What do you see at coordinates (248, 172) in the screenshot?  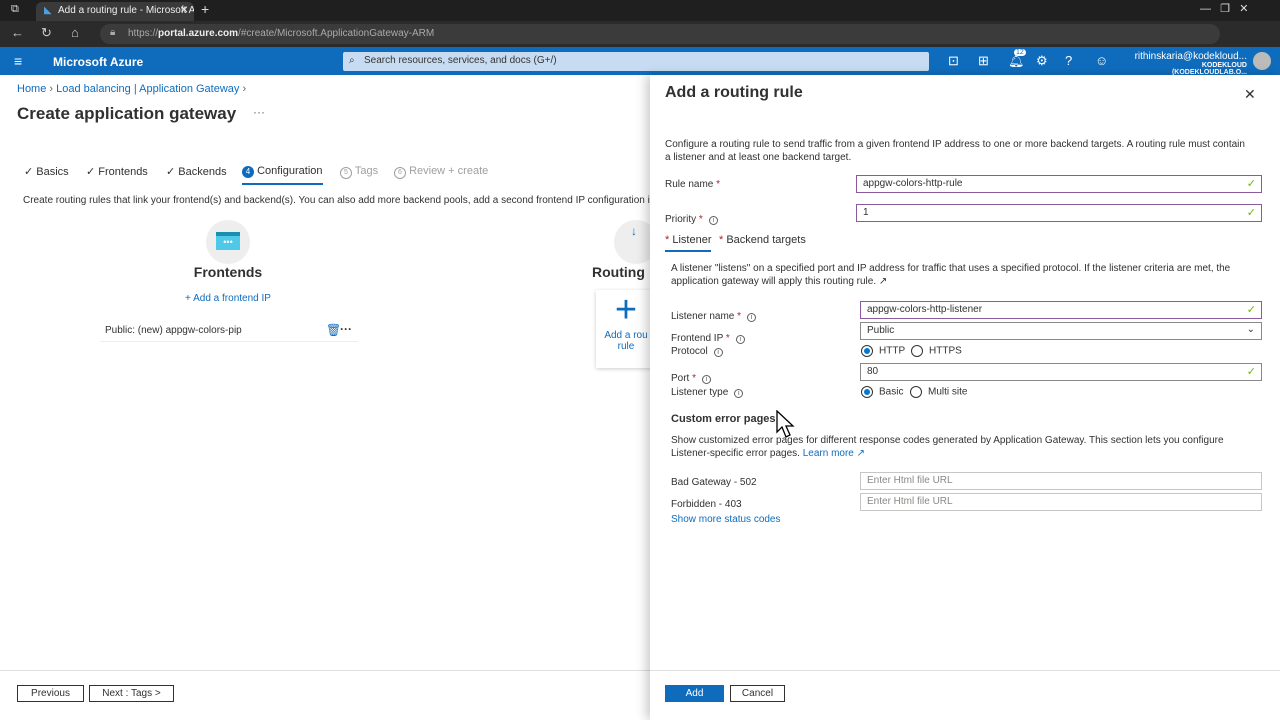 I see `step-number: 4` at bounding box center [248, 172].